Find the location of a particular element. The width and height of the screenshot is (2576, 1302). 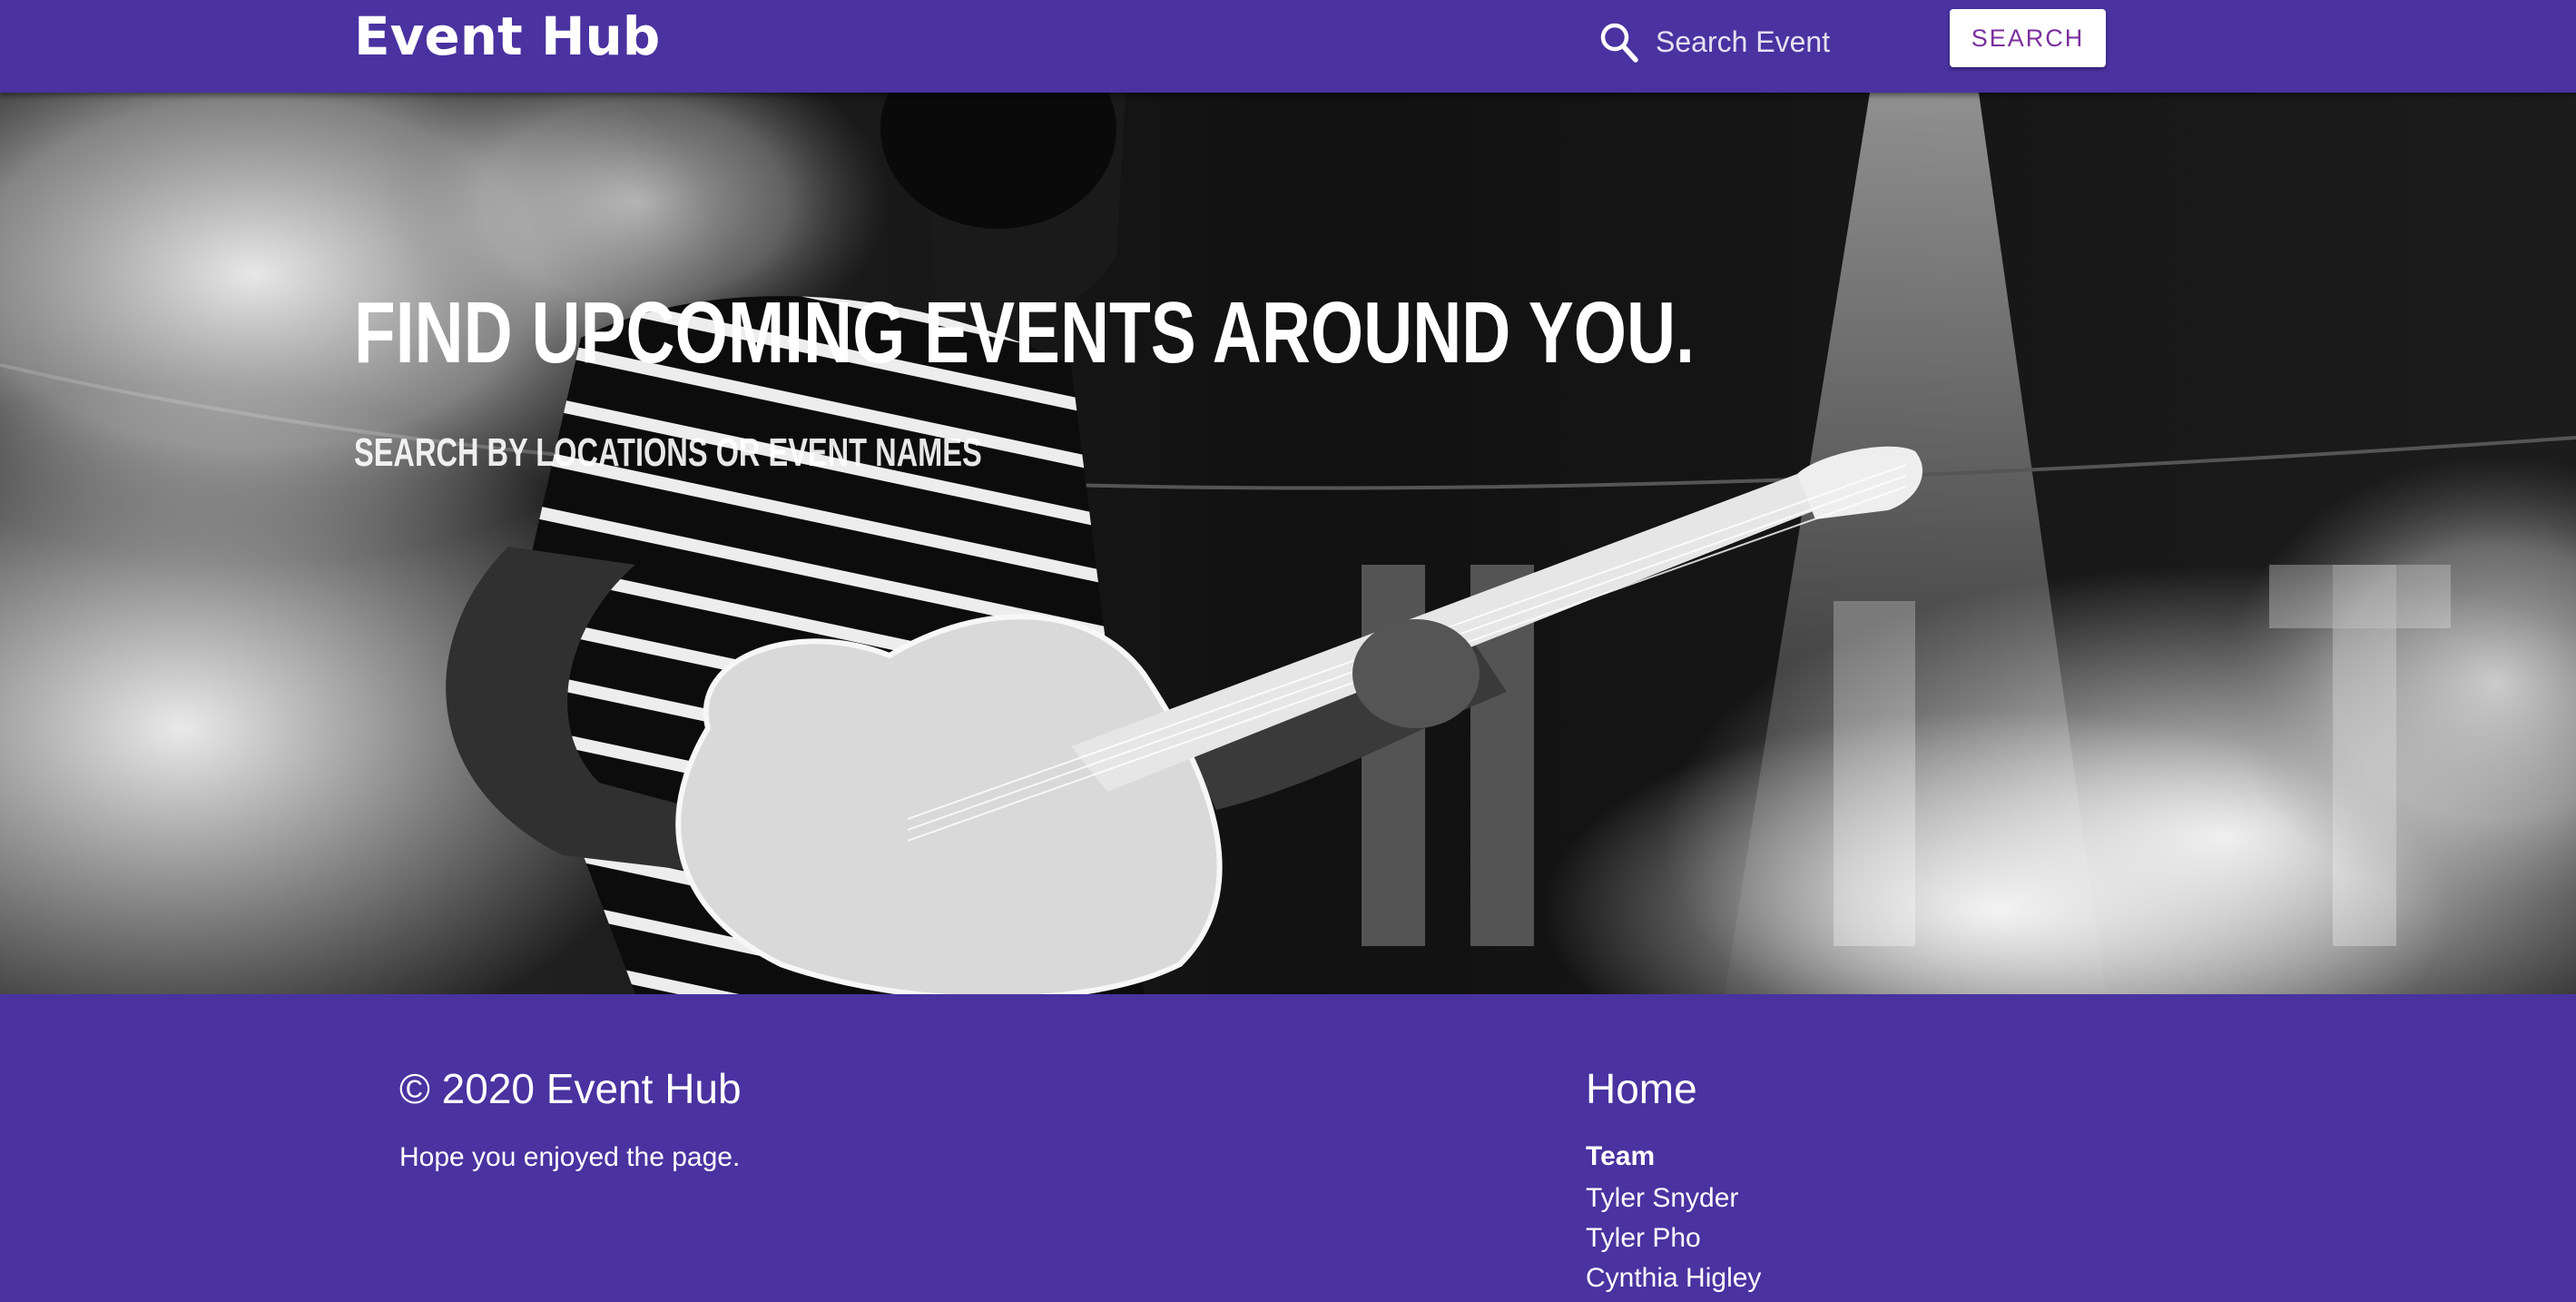

team-list: Tyler Snyder Tyler Pho Cynthia Higley is located at coordinates (1673, 1238).